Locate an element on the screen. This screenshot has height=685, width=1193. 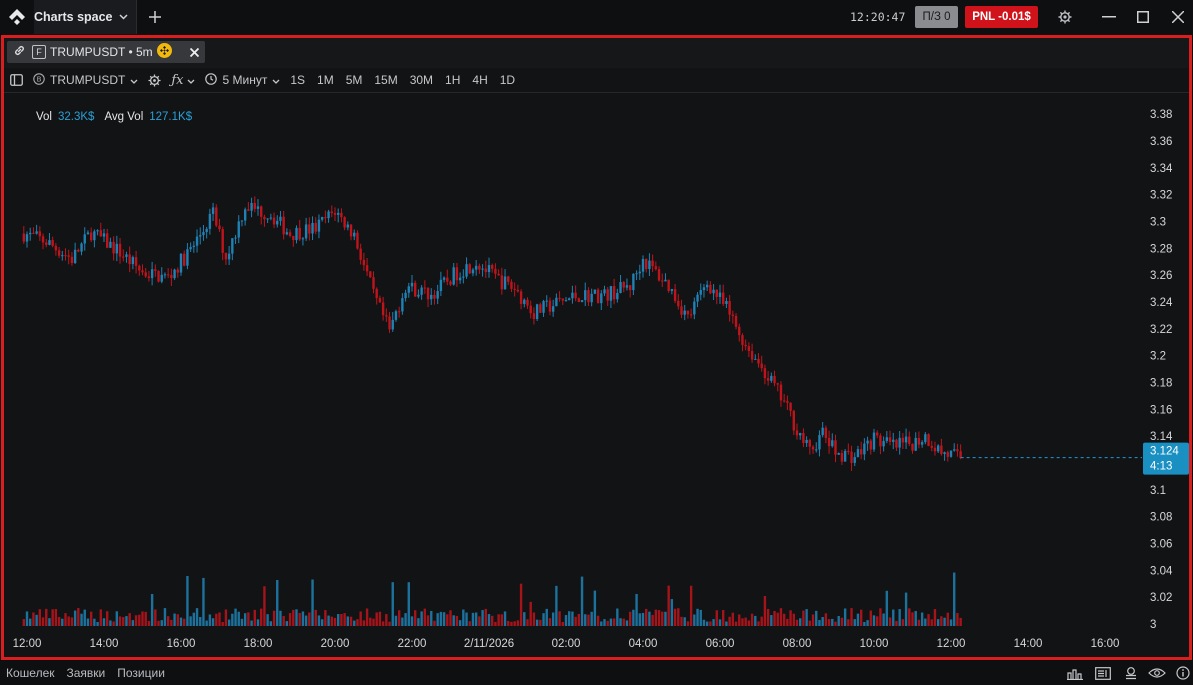
timeframe-30m: 30M is located at coordinates (421, 80).